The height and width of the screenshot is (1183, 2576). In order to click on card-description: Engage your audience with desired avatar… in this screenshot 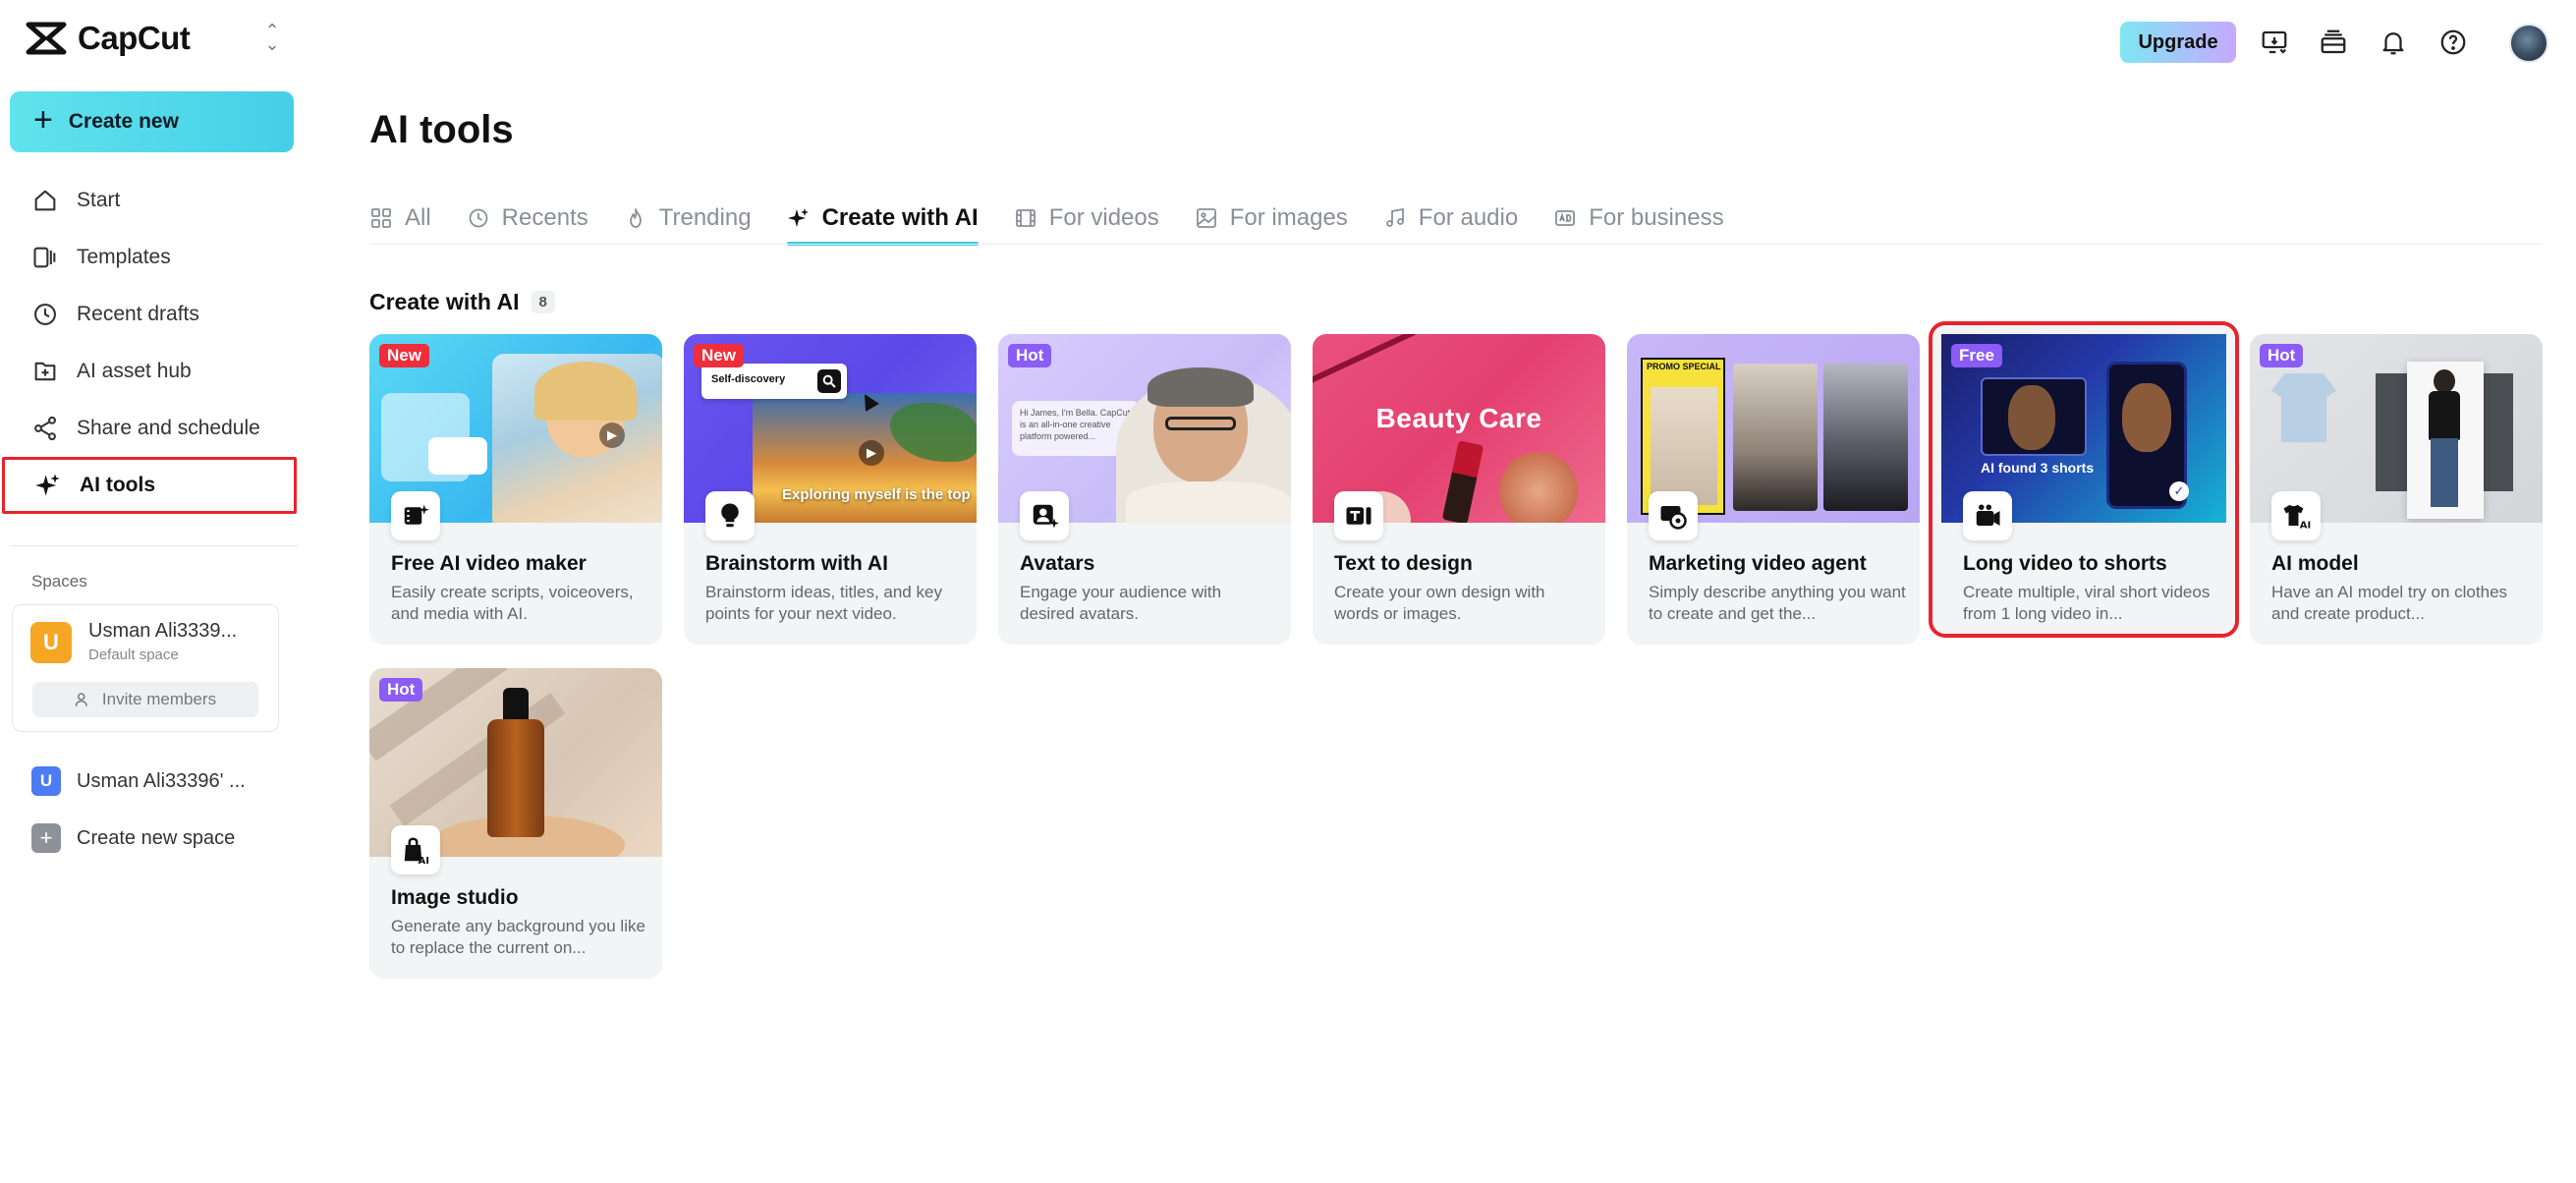, I will do `click(1121, 603)`.